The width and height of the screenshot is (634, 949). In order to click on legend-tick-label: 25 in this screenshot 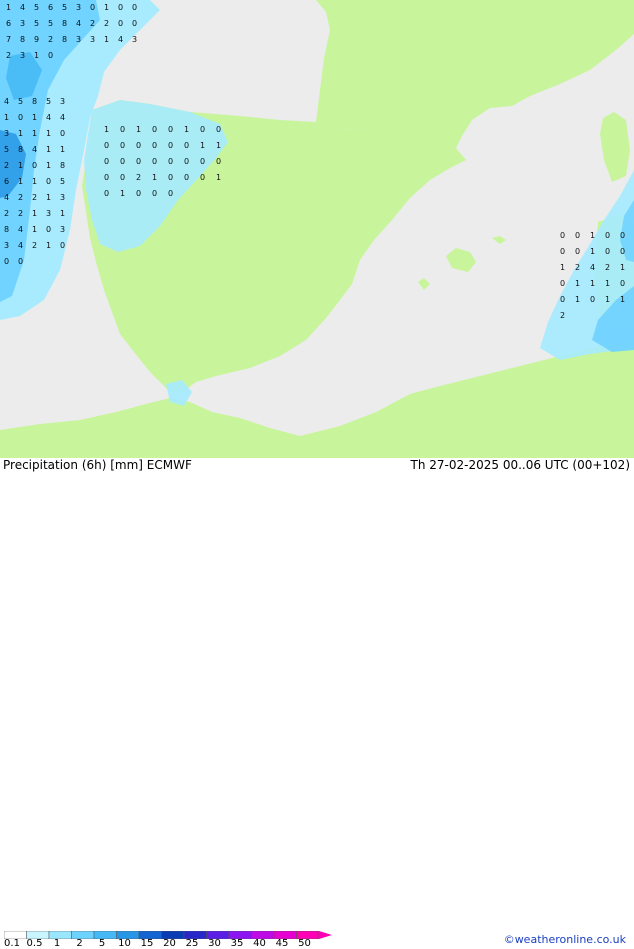, I will do `click(192, 943)`.